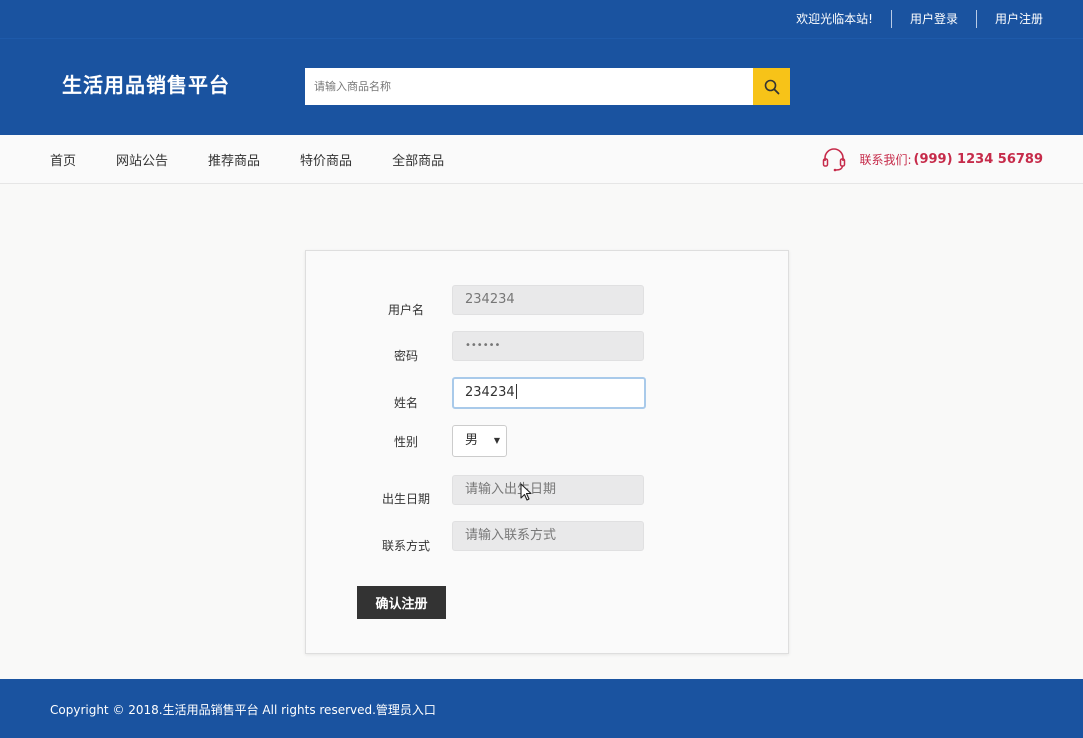  What do you see at coordinates (472, 440) in the screenshot?
I see `gender-value: 男` at bounding box center [472, 440].